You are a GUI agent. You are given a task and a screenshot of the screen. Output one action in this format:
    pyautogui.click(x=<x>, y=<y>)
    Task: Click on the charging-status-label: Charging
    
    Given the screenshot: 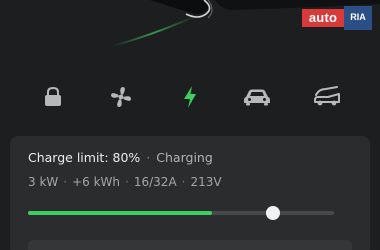 What is the action you would take?
    pyautogui.click(x=184, y=157)
    